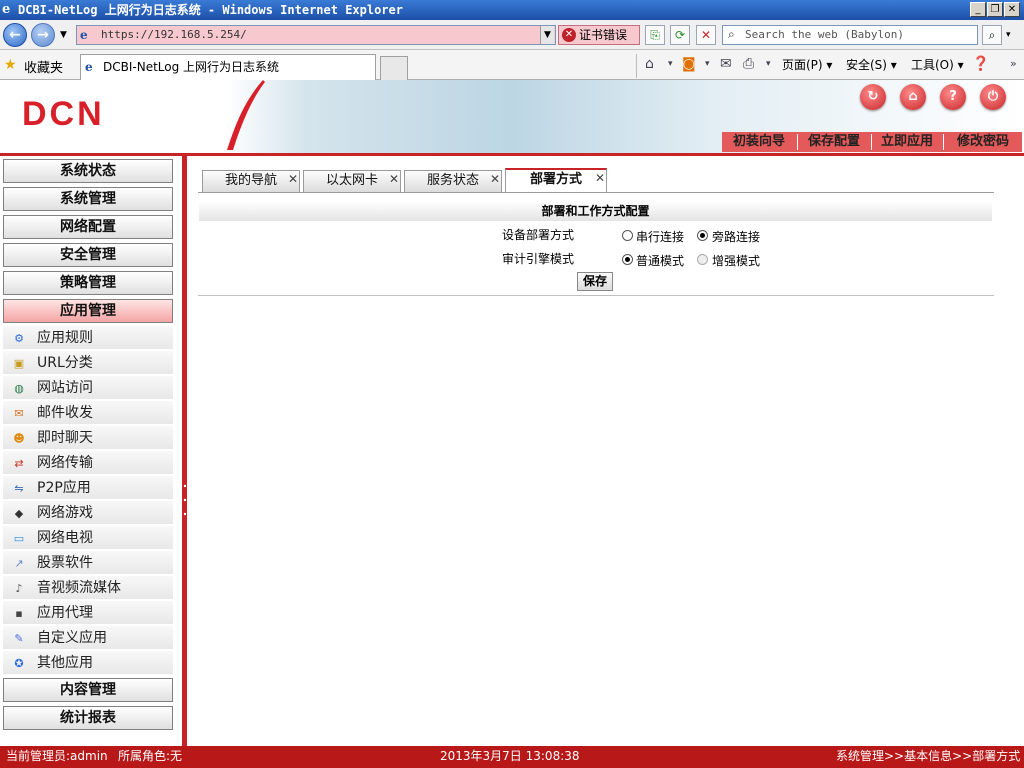 The height and width of the screenshot is (768, 1024). I want to click on radio-bypass-label: 旁路连接, so click(736, 237).